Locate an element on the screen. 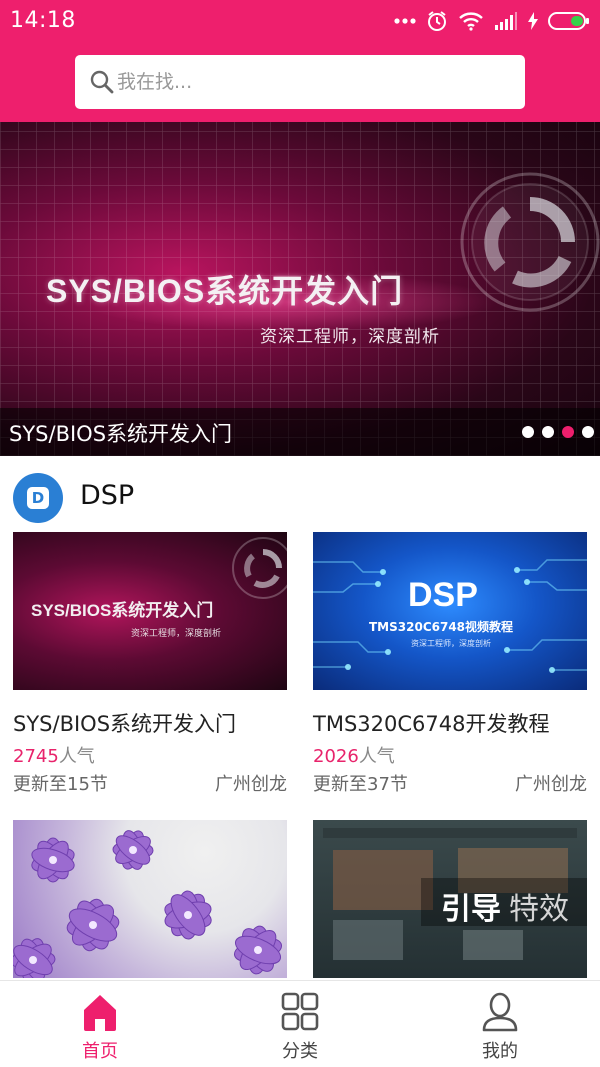  nav-item-home: 首页 is located at coordinates (100, 1024).